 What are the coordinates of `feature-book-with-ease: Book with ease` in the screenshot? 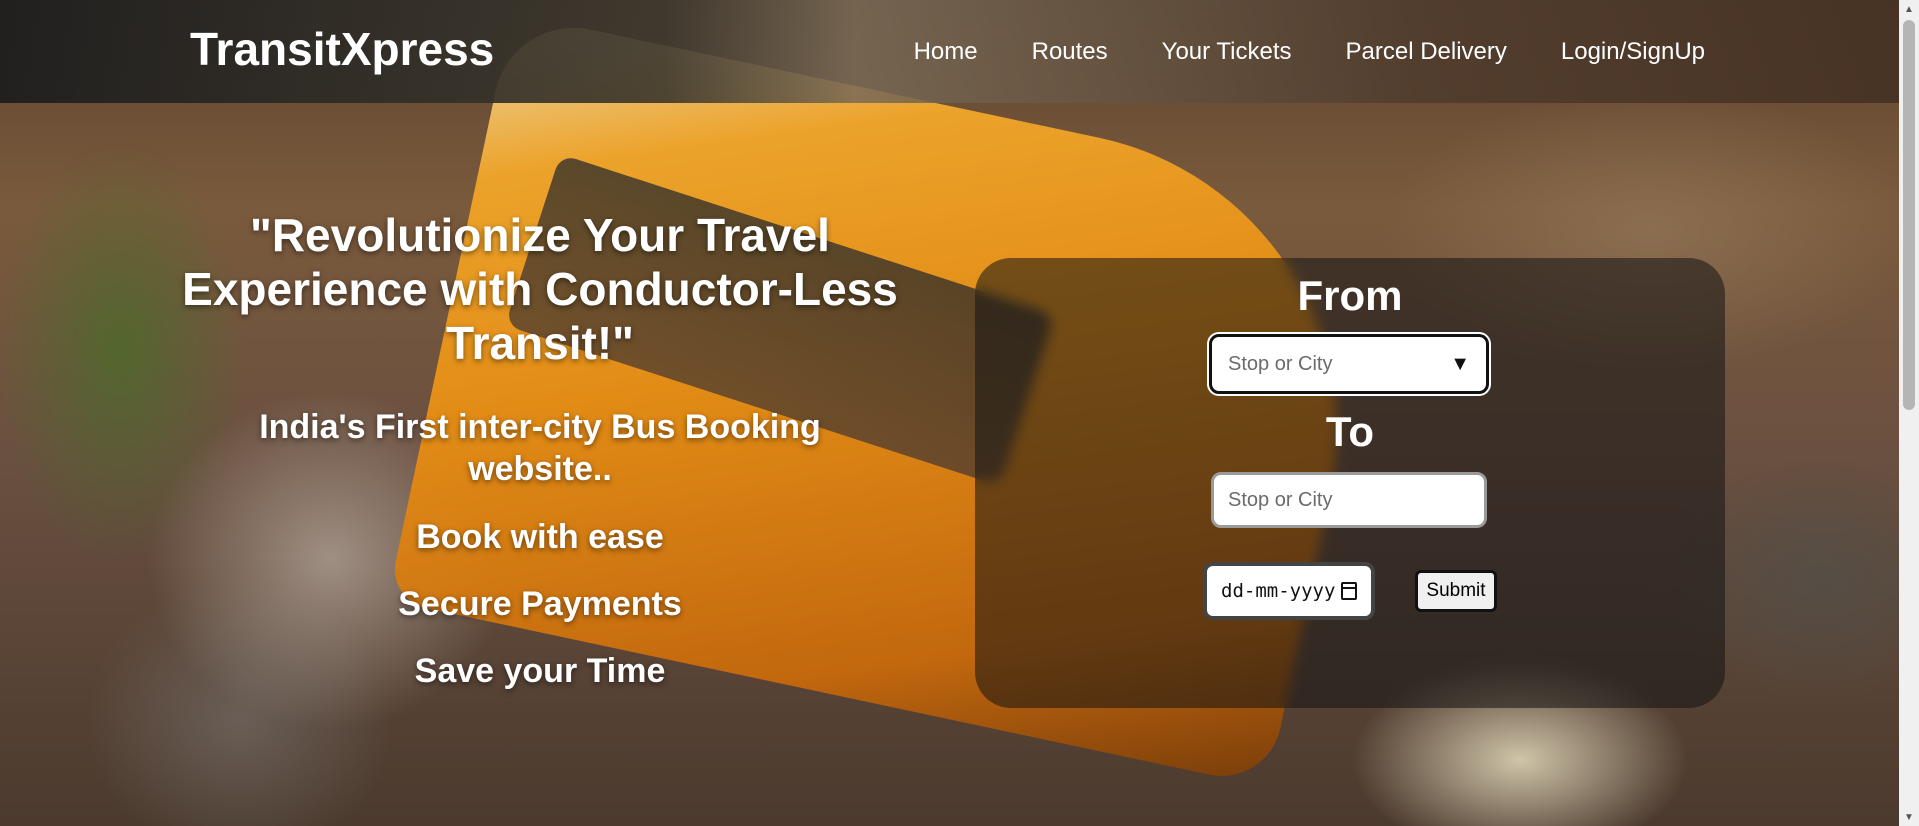 It's located at (540, 537).